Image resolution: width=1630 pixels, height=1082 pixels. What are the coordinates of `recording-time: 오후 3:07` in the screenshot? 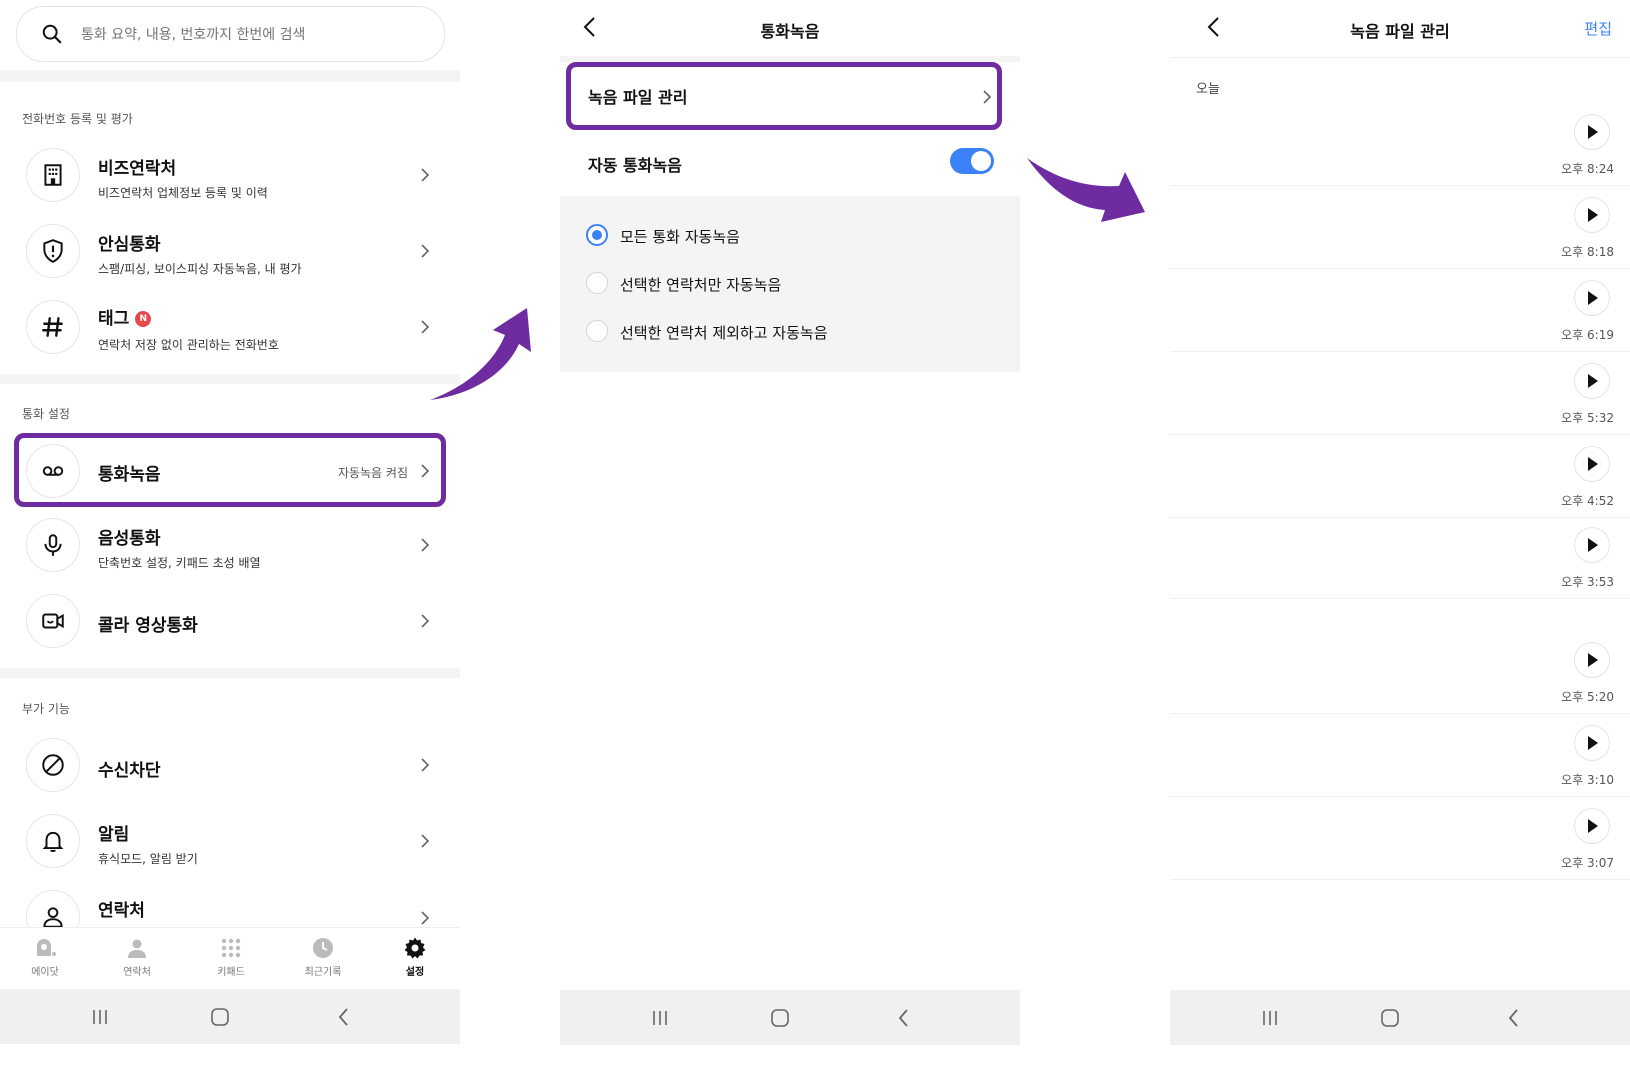 It's located at (1587, 863).